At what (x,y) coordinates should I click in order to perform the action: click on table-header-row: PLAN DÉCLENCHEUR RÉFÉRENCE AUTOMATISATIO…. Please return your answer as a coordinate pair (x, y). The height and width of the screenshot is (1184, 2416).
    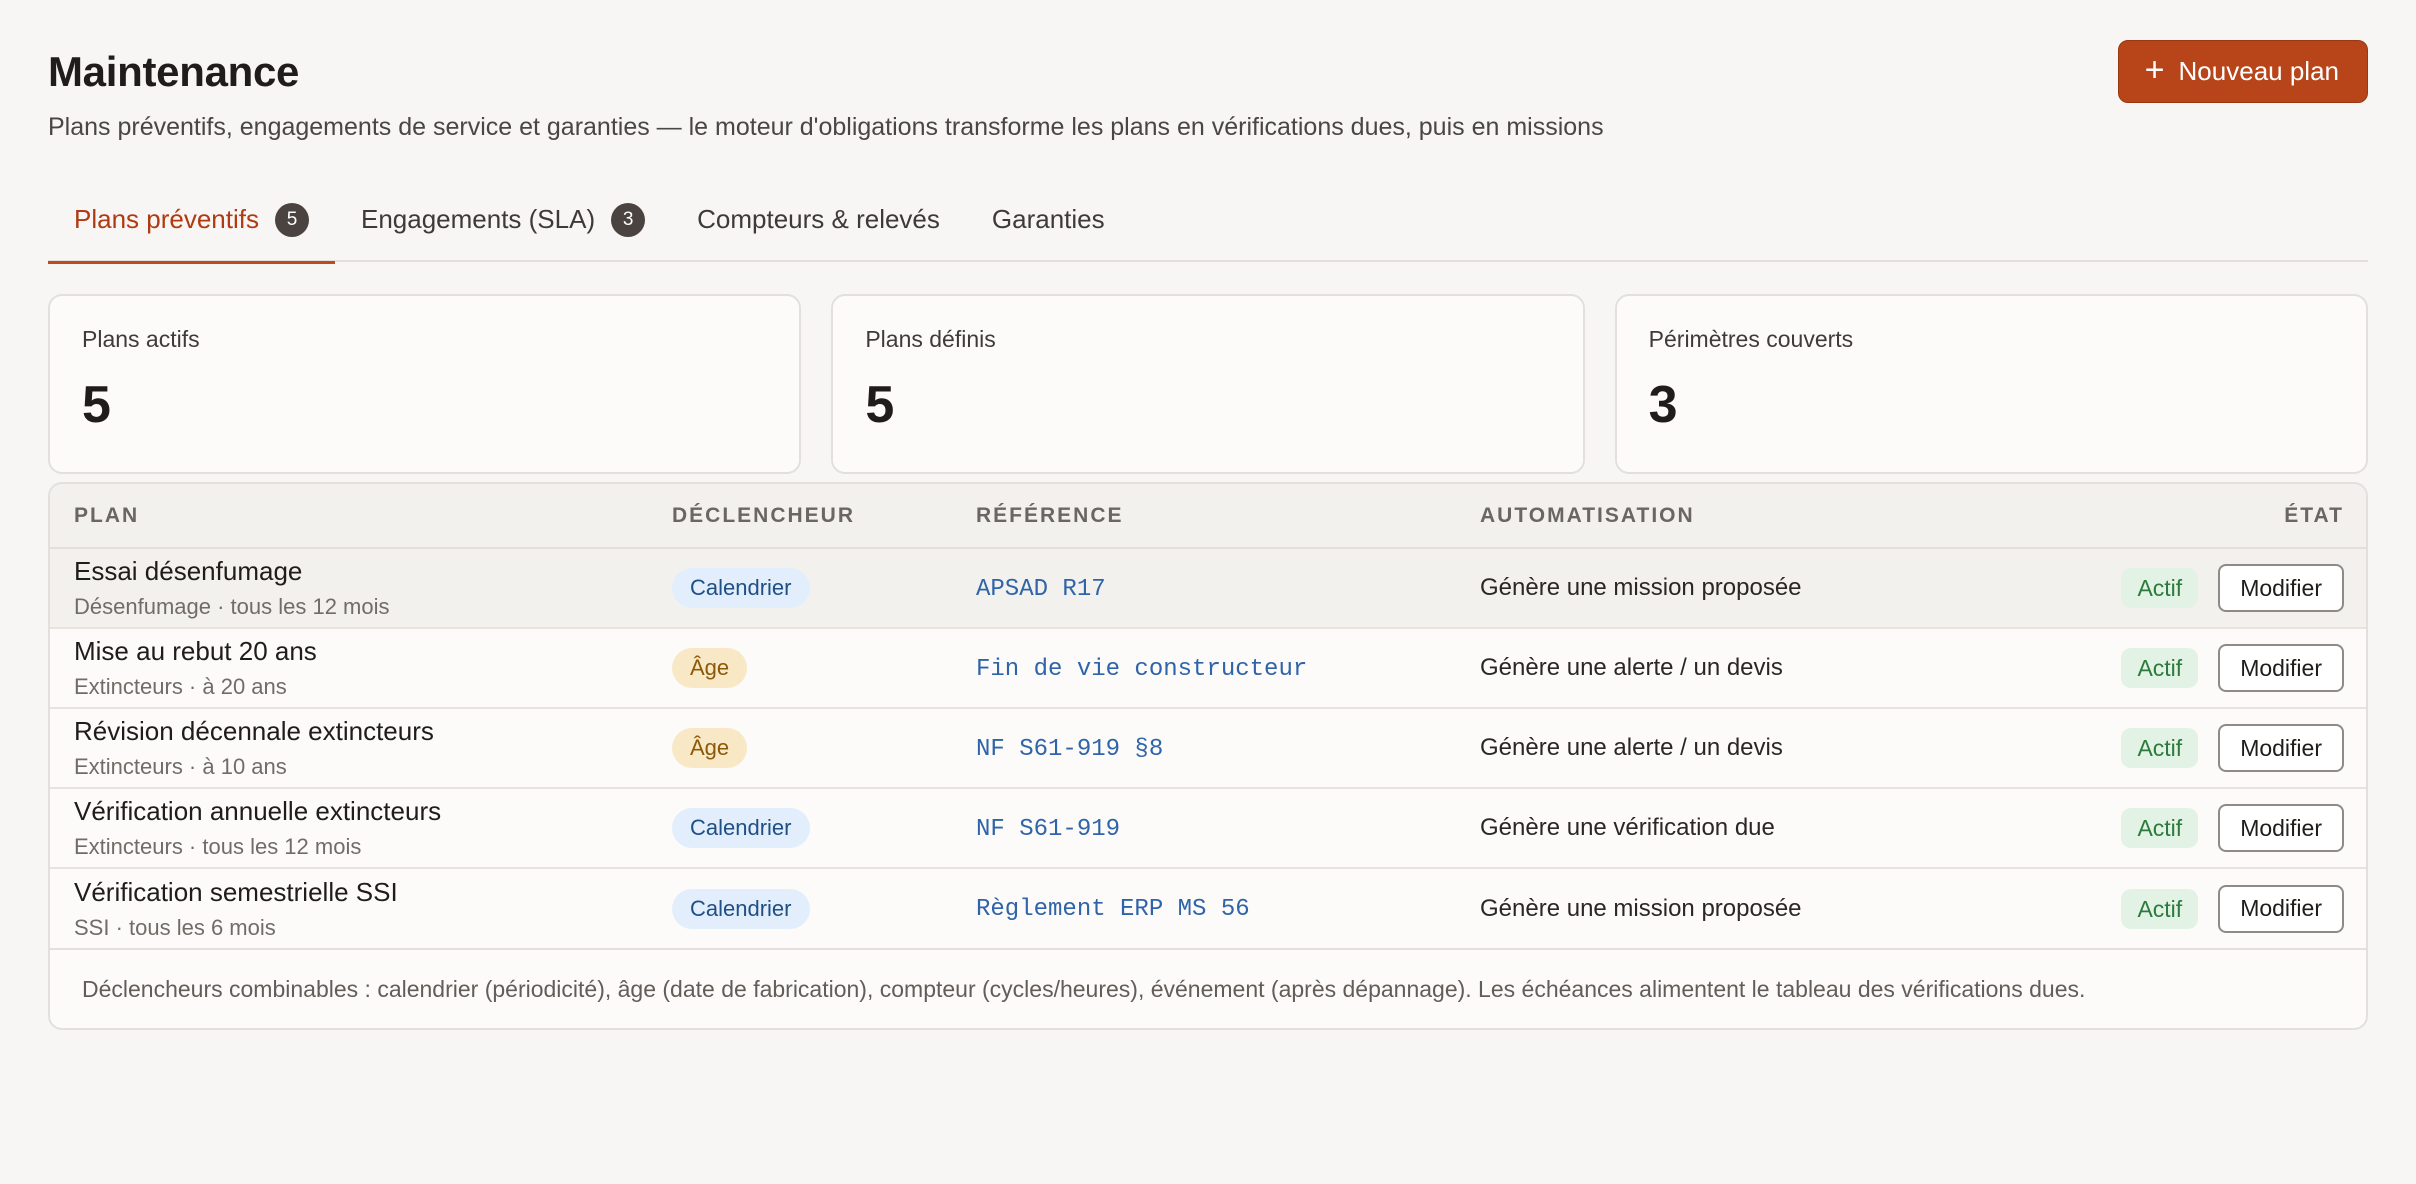
    Looking at the image, I should click on (1208, 516).